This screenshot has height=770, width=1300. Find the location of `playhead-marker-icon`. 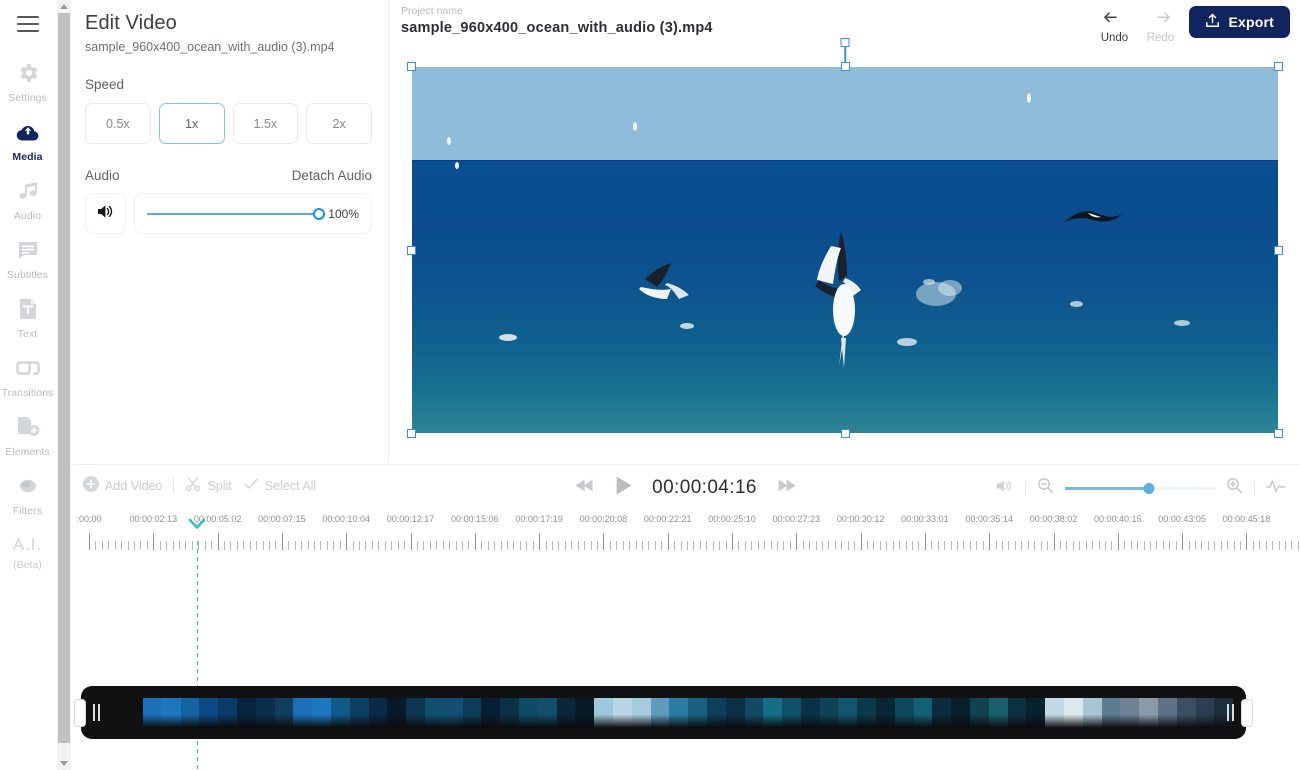

playhead-marker-icon is located at coordinates (197, 524).